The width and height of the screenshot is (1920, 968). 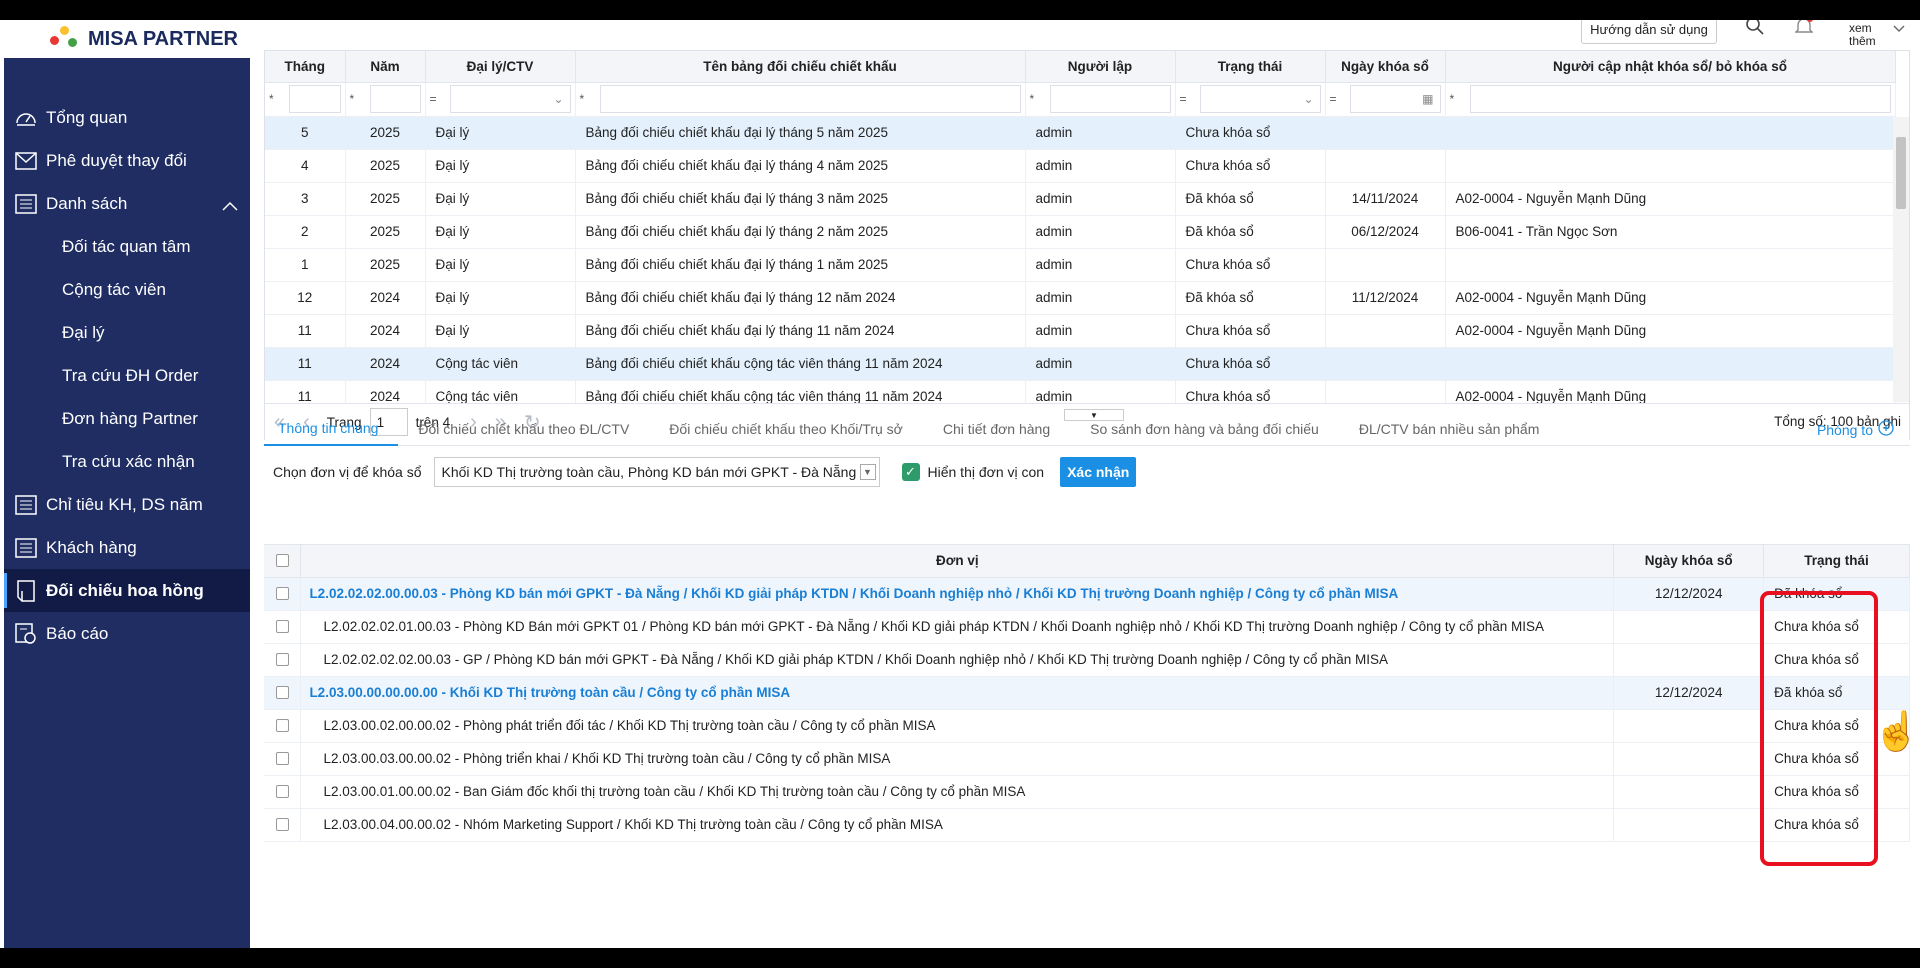 I want to click on column-header-lock-updater: Người cập nhật khóa sổ/ bỏ khóa sổ, so click(x=1670, y=67).